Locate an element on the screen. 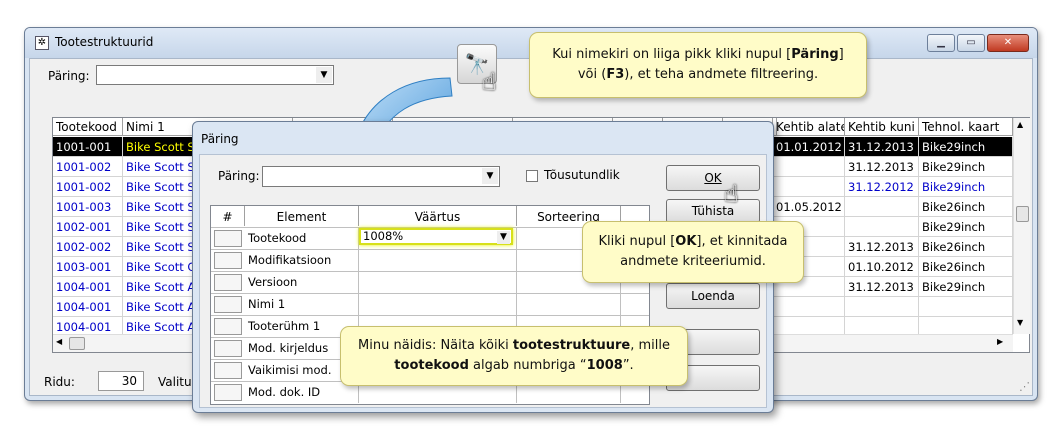 This screenshot has height=439, width=1063. cell-kaart is located at coordinates (966, 307).